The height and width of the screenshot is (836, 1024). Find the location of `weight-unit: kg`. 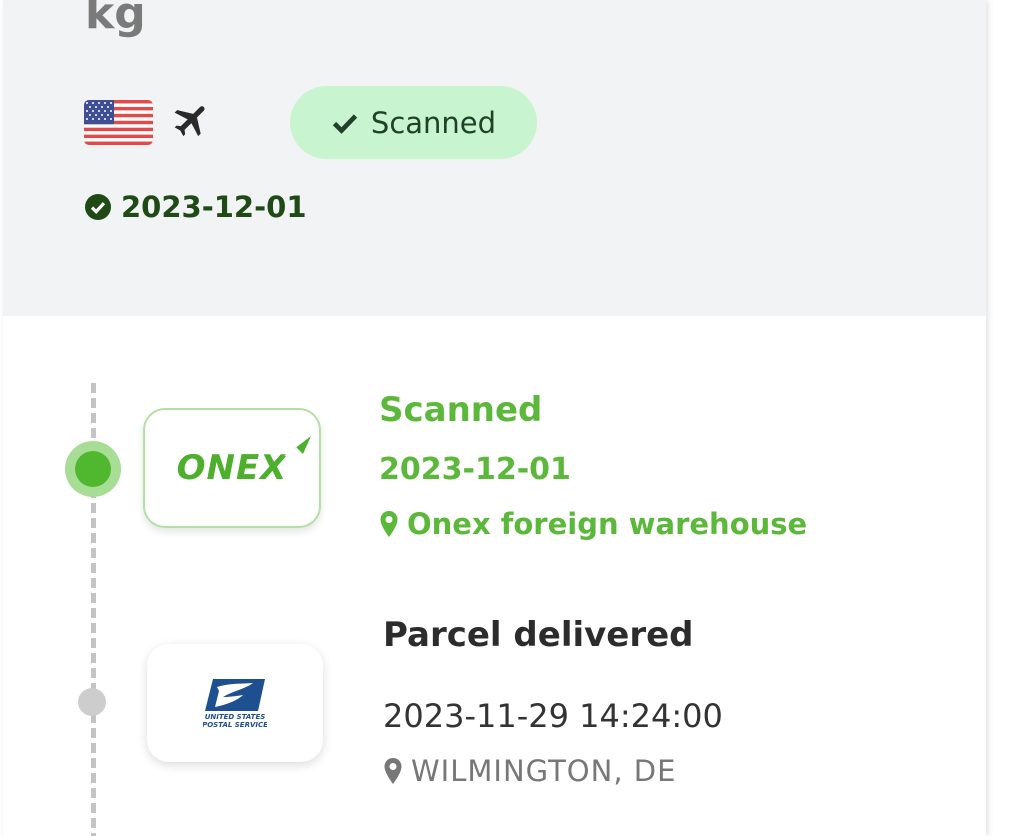

weight-unit: kg is located at coordinates (115, 19).